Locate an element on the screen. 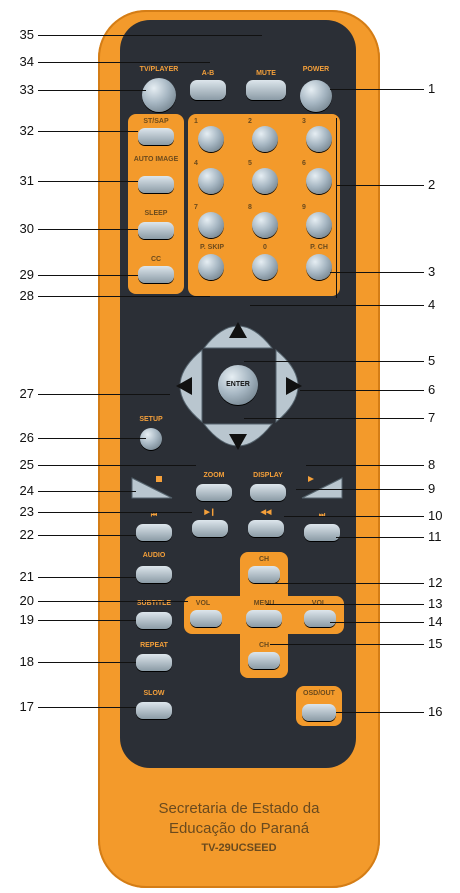 The width and height of the screenshot is (460, 893). digit-9-button is located at coordinates (319, 225).